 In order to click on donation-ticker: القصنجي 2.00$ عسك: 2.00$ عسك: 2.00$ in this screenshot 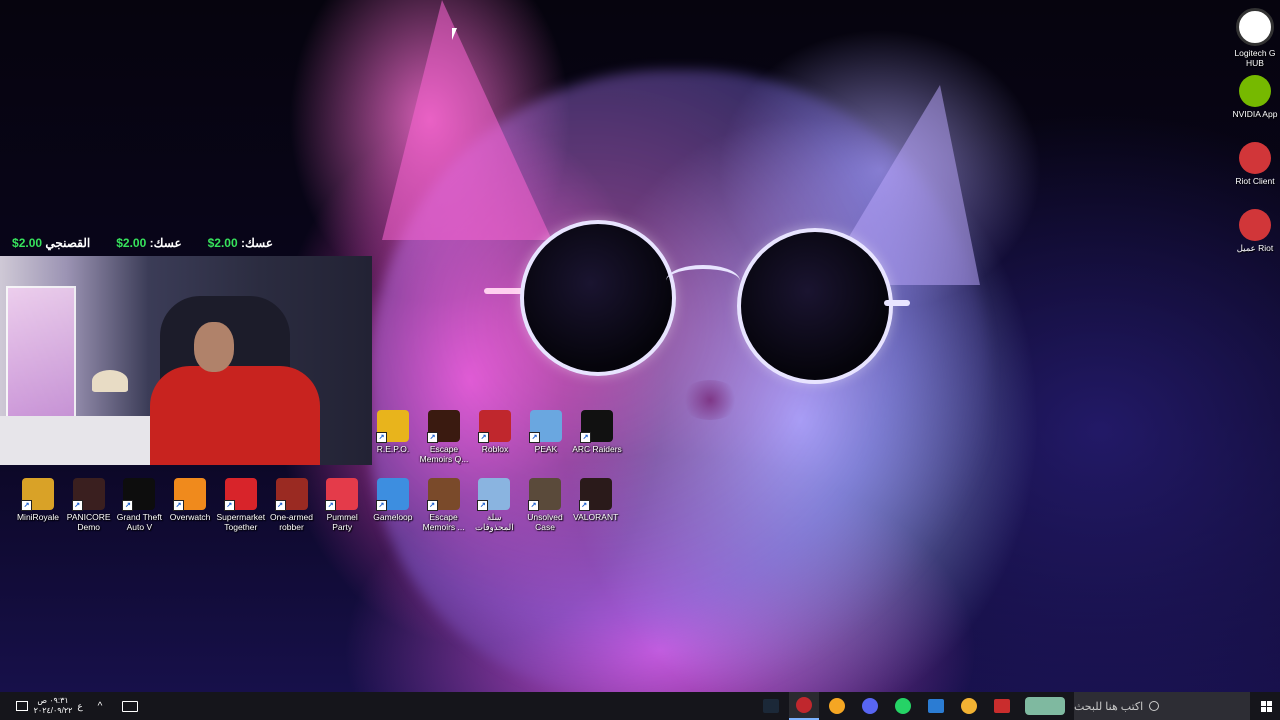, I will do `click(155, 243)`.